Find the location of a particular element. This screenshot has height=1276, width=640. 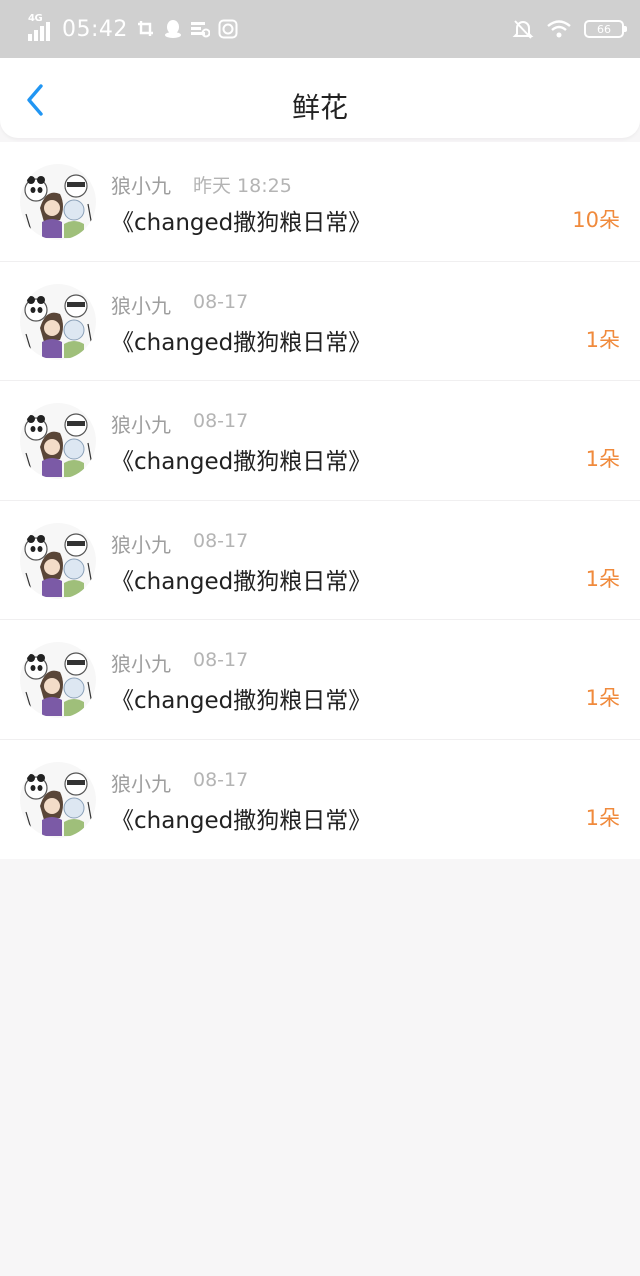

record-time: 昨天 18:25 is located at coordinates (242, 186).